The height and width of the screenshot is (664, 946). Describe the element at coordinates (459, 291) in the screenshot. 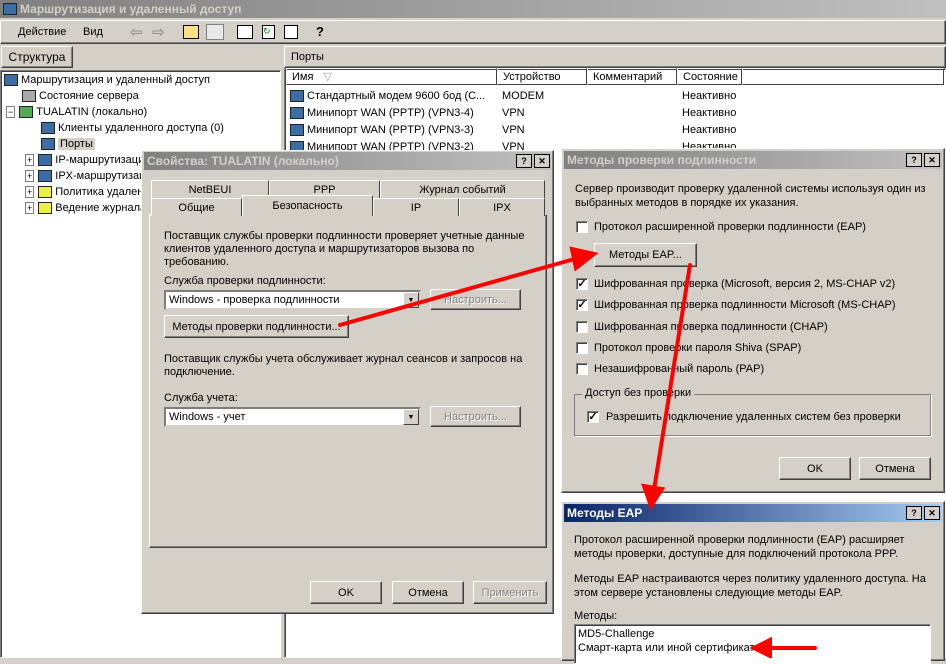

I see `arrow-to-eap-button` at that location.